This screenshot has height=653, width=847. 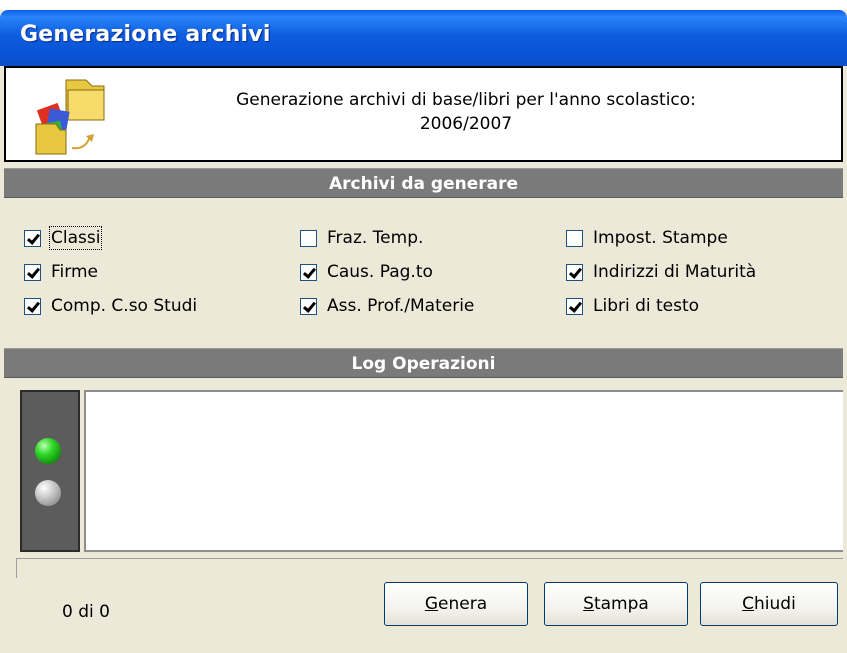 I want to click on title-bar: Generazione archivi, so click(x=423, y=38).